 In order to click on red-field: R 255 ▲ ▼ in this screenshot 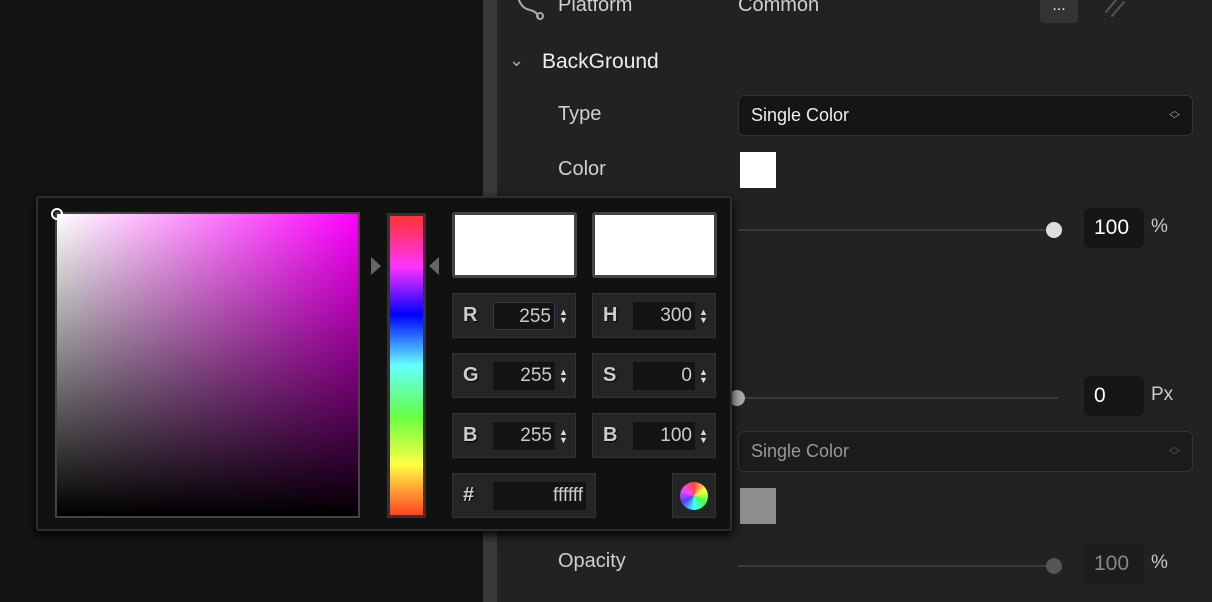, I will do `click(514, 315)`.